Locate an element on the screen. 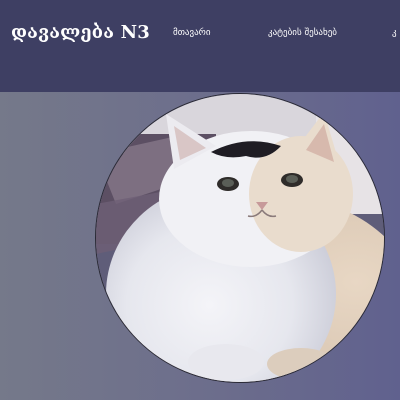  nav-link-home: მთავარი is located at coordinates (192, 33).